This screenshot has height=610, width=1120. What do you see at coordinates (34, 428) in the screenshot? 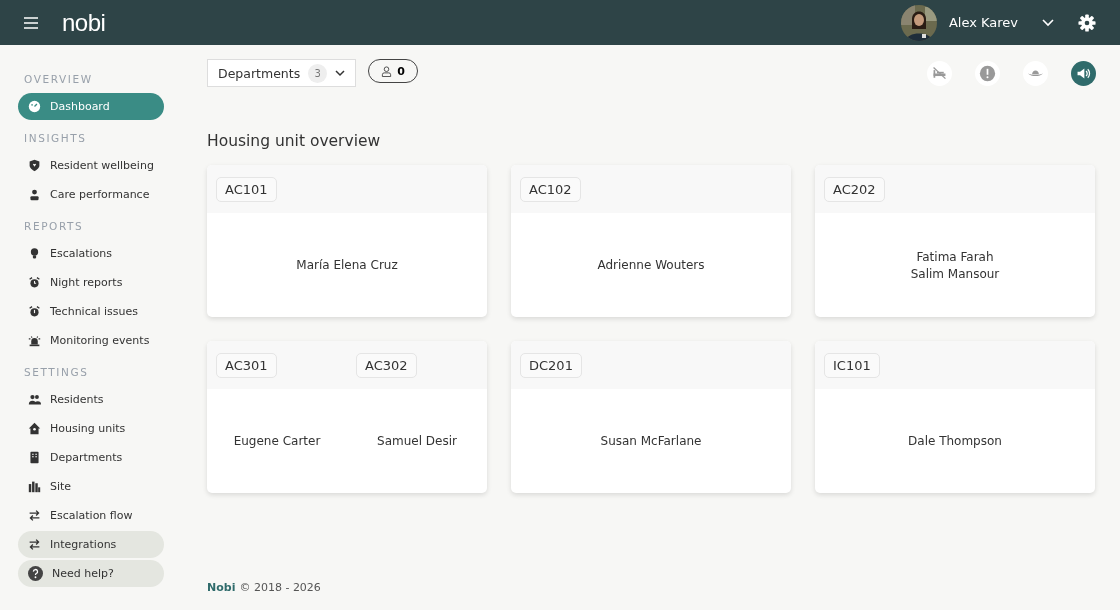
I see `house-icon` at bounding box center [34, 428].